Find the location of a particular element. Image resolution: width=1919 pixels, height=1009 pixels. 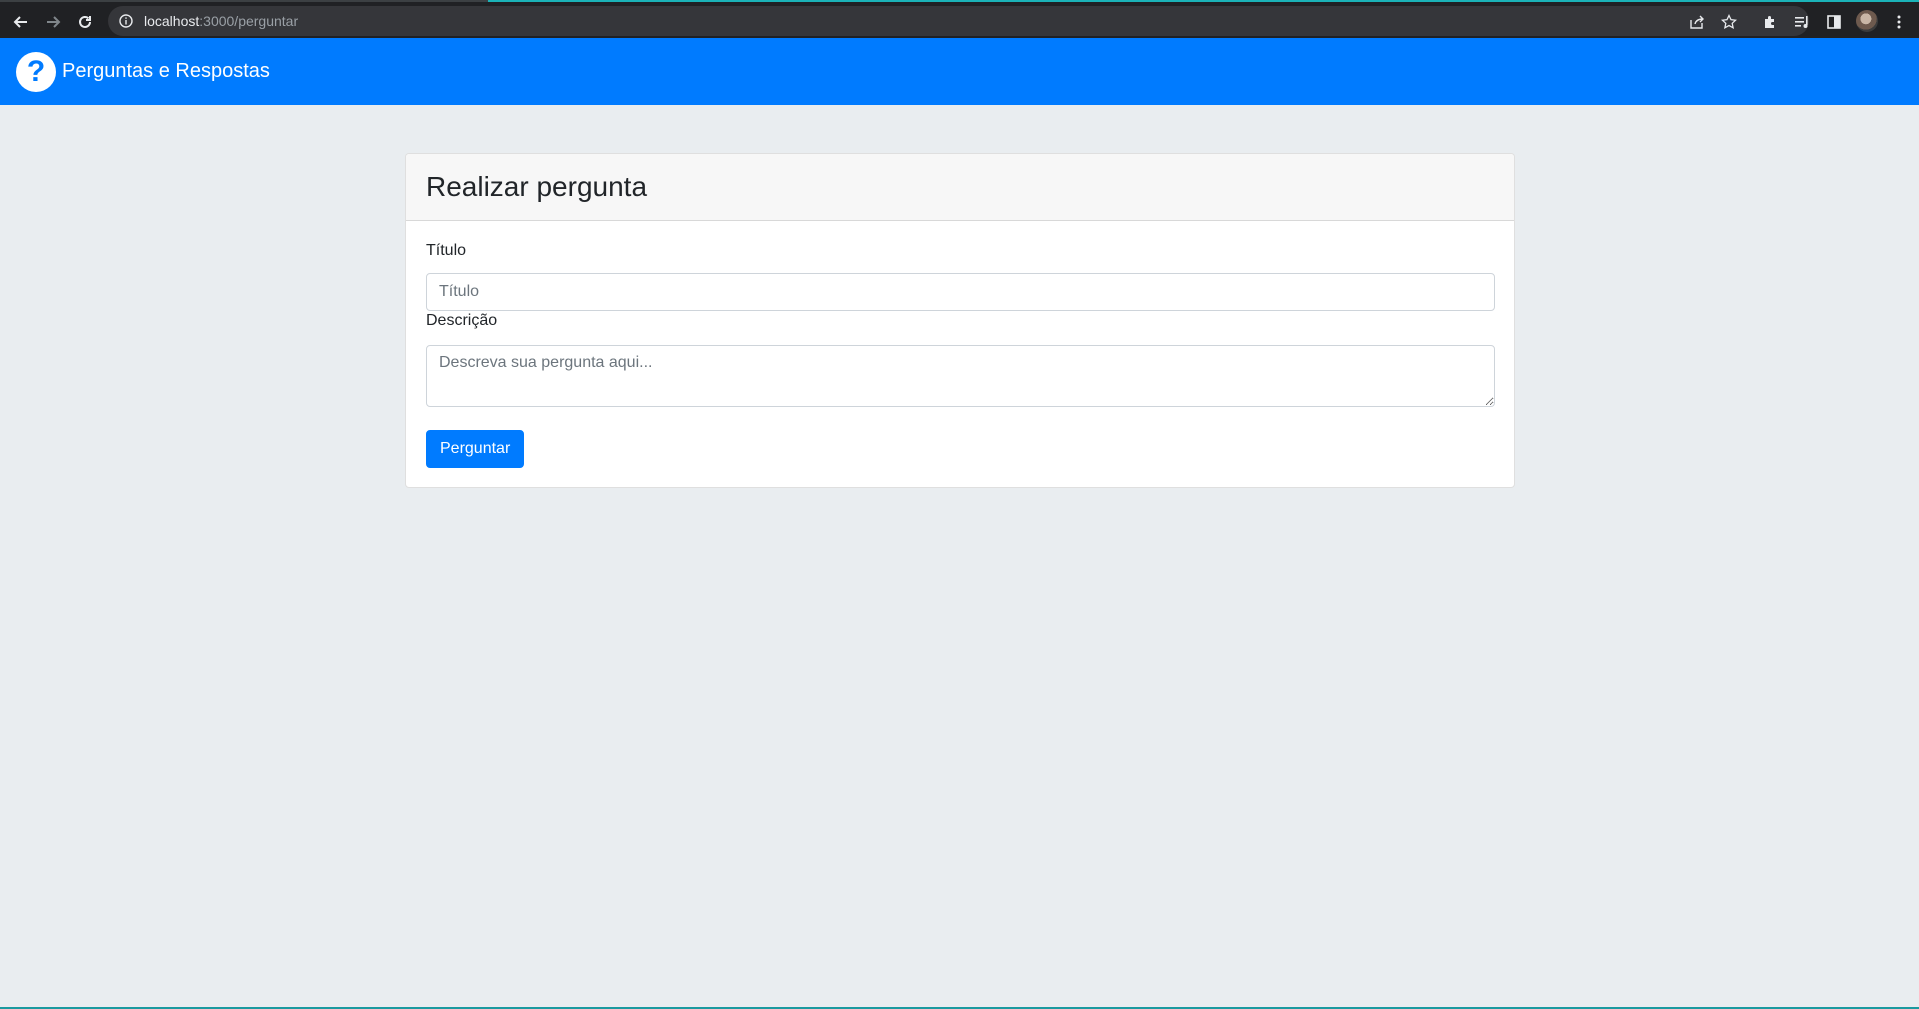

media-list-icon is located at coordinates (1802, 22).